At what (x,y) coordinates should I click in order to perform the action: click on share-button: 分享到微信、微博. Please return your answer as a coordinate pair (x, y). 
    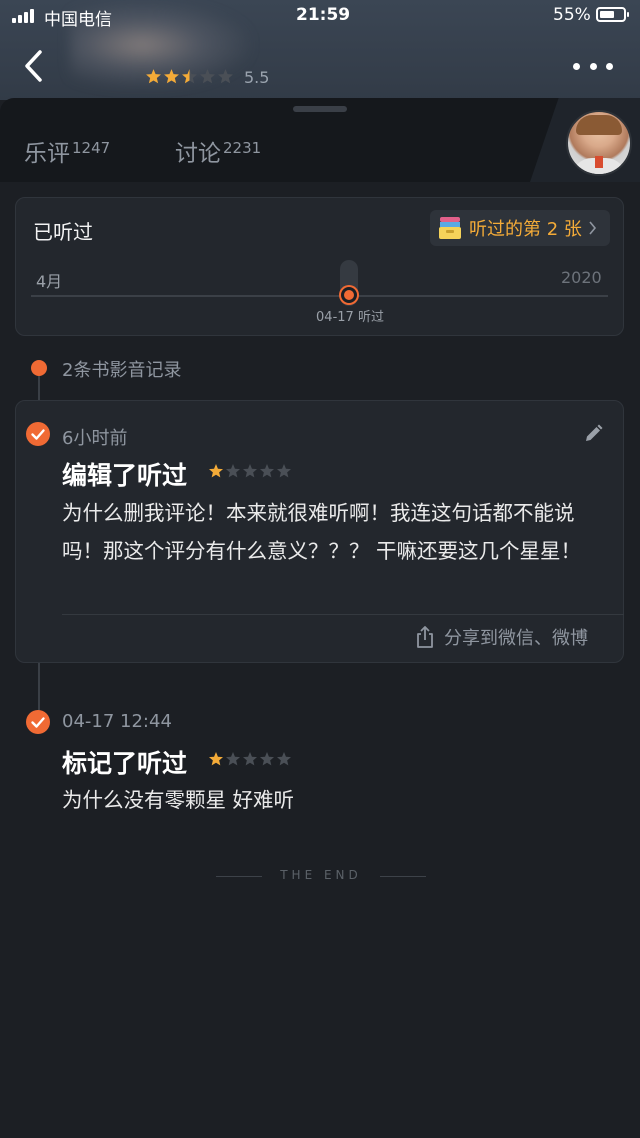
    Looking at the image, I should click on (501, 637).